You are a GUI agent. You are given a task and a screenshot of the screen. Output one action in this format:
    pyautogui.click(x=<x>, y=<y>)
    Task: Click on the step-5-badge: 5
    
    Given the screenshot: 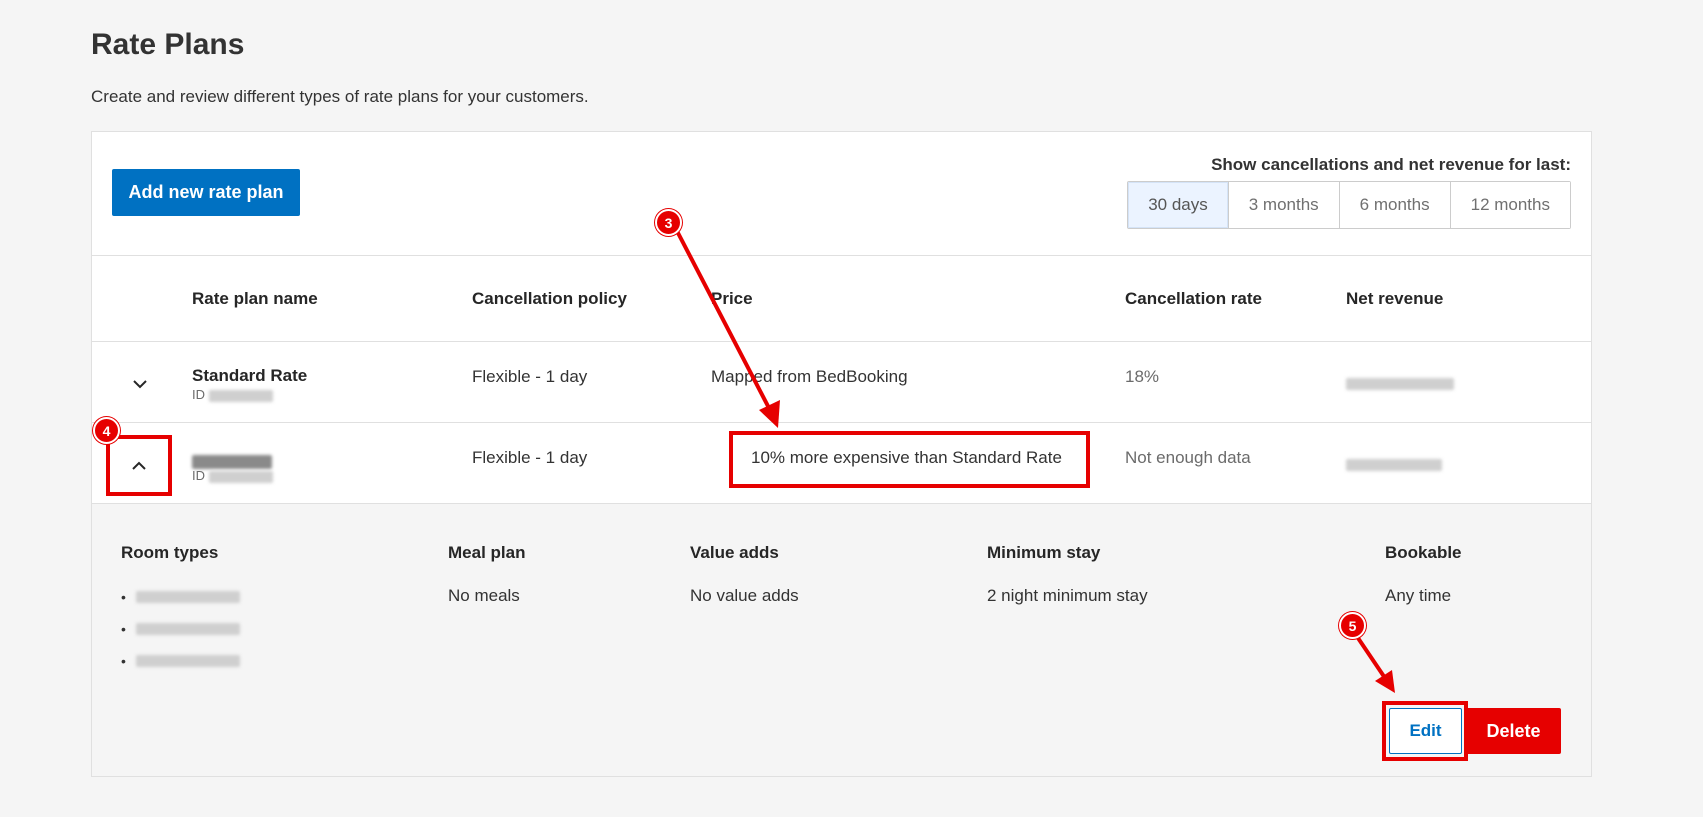 What is the action you would take?
    pyautogui.click(x=1352, y=625)
    